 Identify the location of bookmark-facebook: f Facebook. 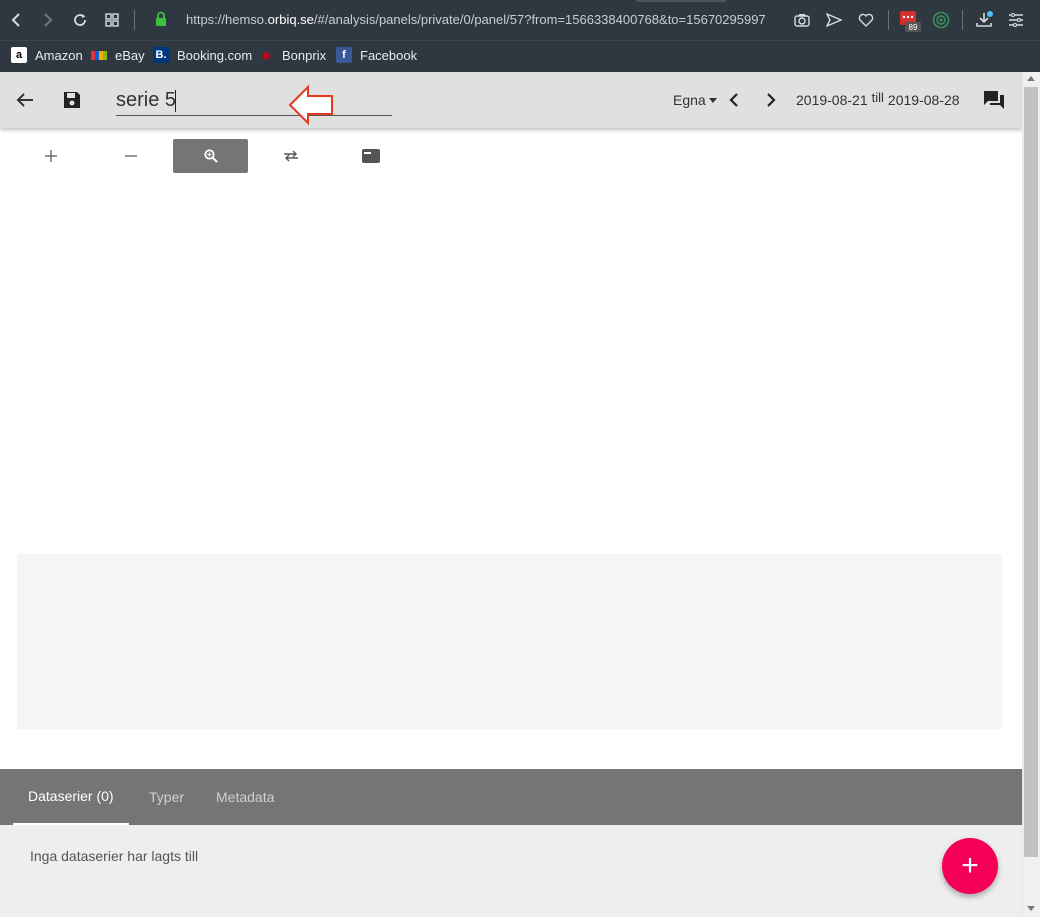
(376, 55).